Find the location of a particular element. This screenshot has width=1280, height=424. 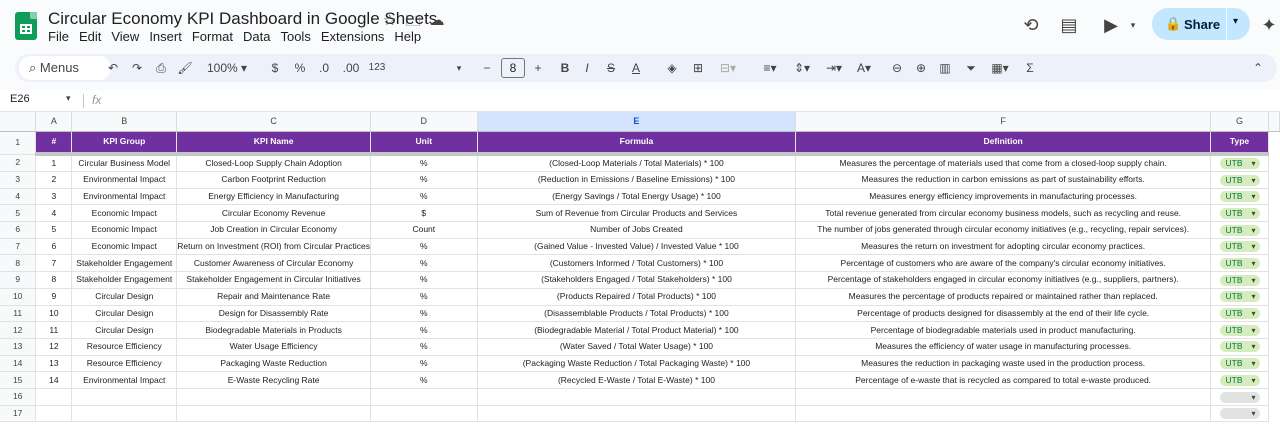

cell-kpi-group: Circular Business Model is located at coordinates (124, 163).